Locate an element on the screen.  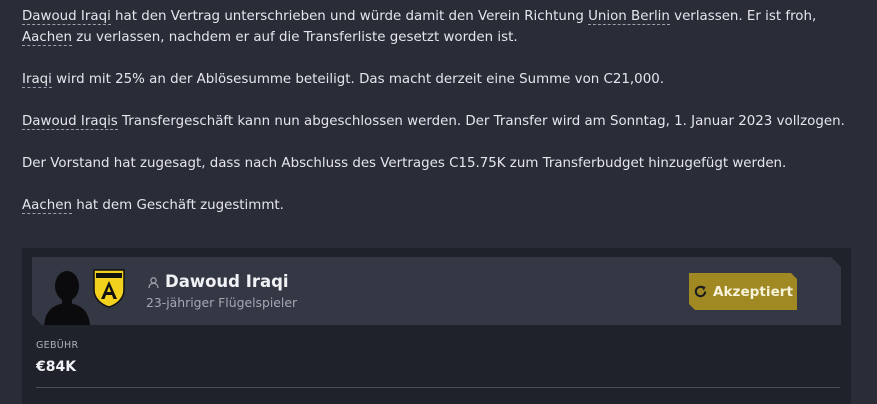
status-label: Akzeptiert is located at coordinates (752, 291).